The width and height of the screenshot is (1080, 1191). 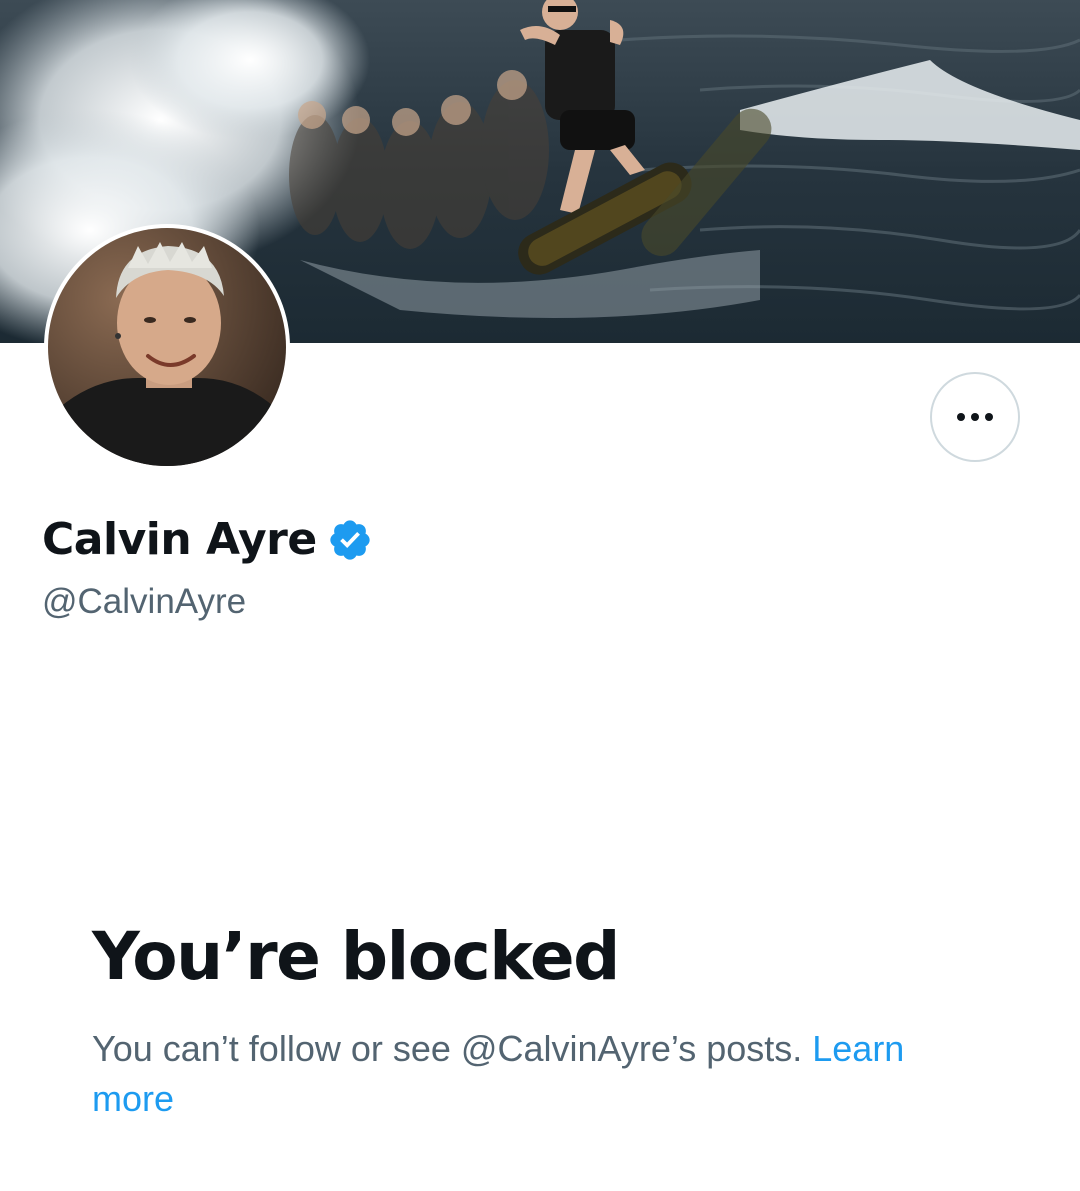 What do you see at coordinates (356, 956) in the screenshot?
I see `blocked-title: You’re blocked` at bounding box center [356, 956].